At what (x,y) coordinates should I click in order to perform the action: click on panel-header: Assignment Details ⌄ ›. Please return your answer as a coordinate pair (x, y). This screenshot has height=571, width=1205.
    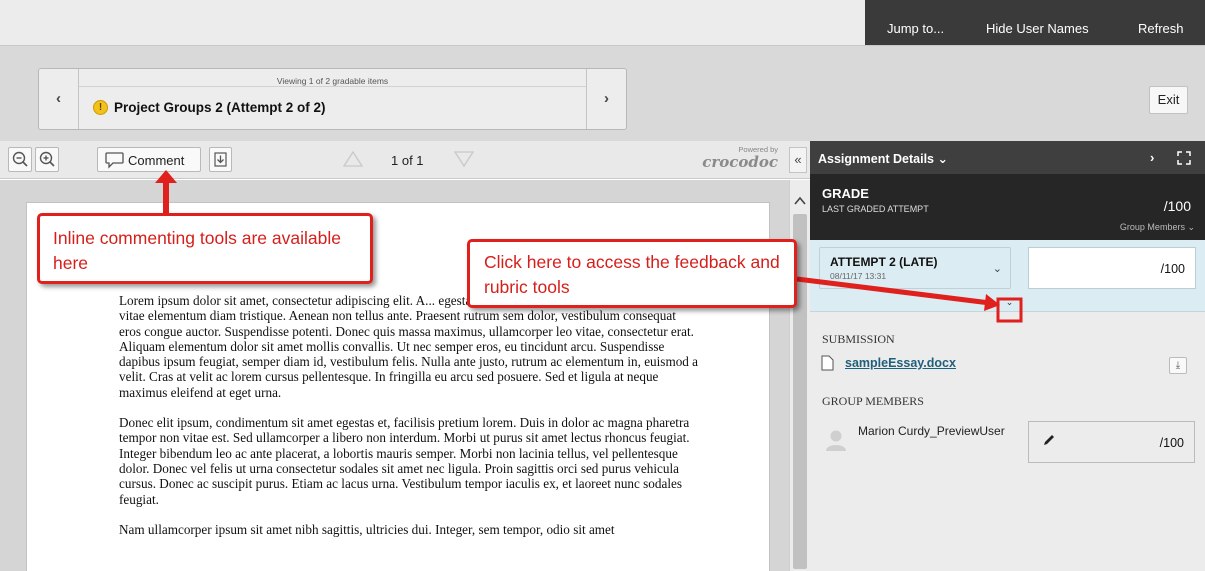
    Looking at the image, I should click on (1007, 157).